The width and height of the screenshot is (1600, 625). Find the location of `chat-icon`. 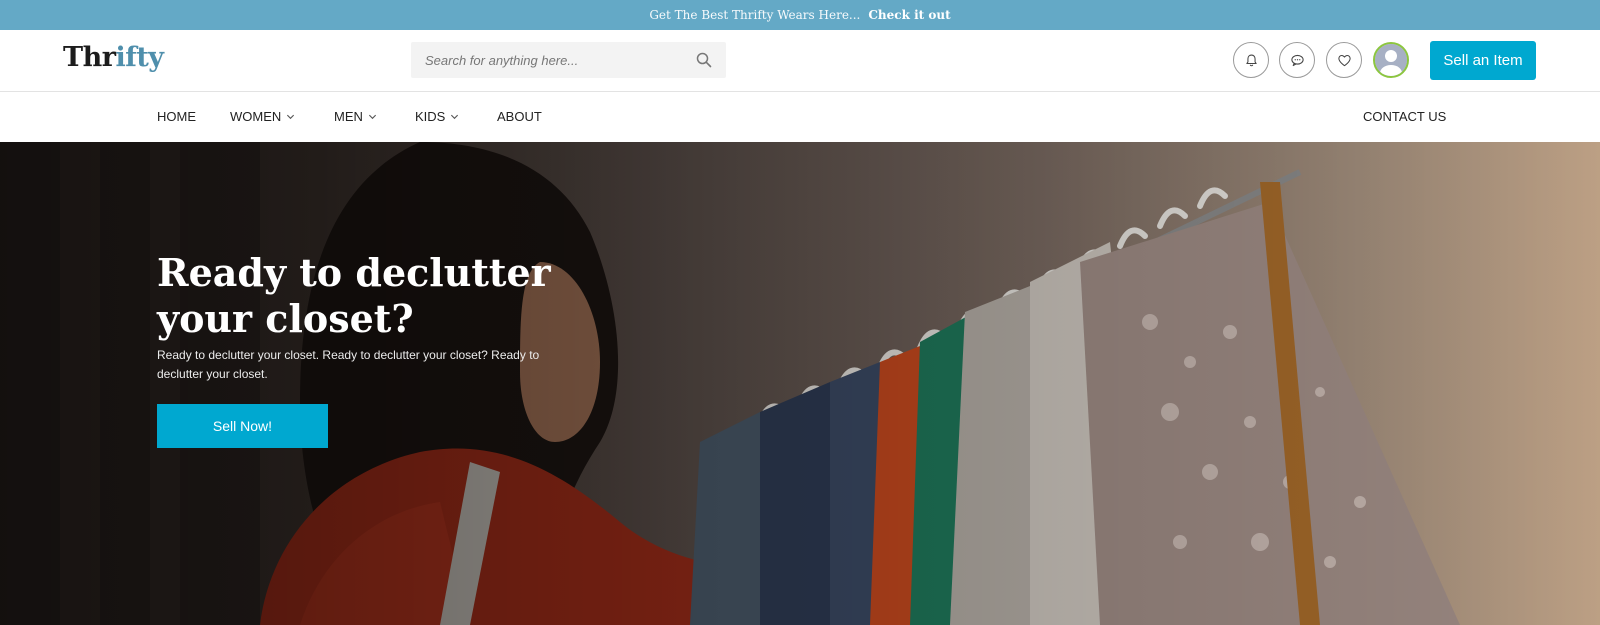

chat-icon is located at coordinates (1297, 60).